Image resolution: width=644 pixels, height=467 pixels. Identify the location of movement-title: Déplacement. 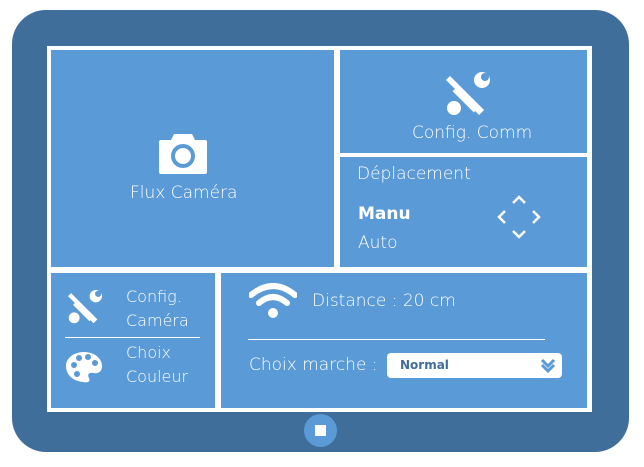
(414, 174).